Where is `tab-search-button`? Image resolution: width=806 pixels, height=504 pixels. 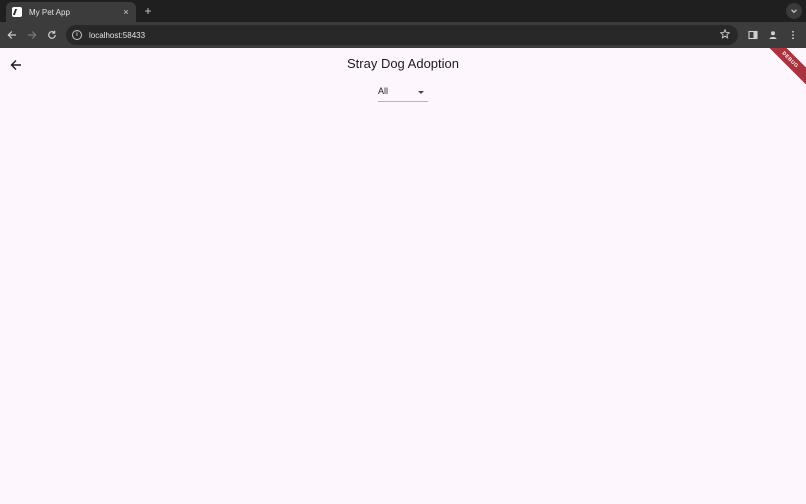 tab-search-button is located at coordinates (794, 11).